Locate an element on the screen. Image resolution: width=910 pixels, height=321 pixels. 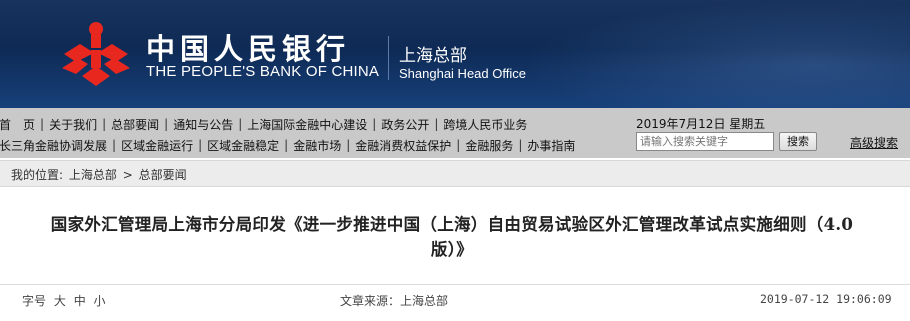
current-date: 2019年7月12日 星期五 is located at coordinates (701, 124).